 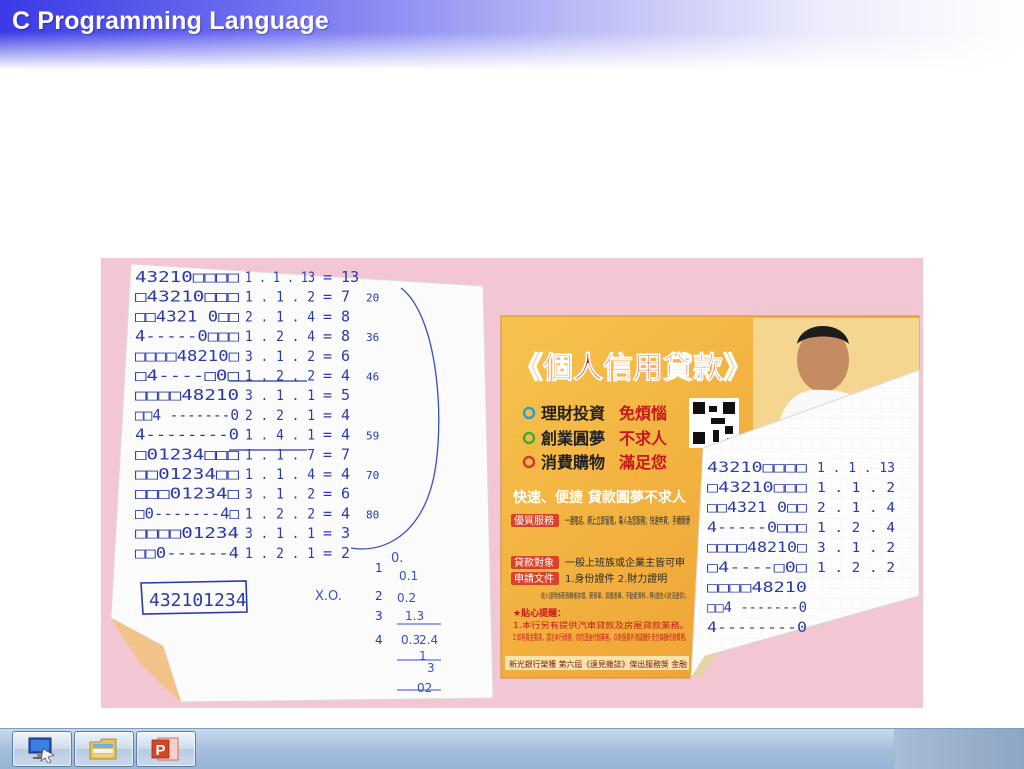 I want to click on slide-title: C Programming Language, so click(x=170, y=21).